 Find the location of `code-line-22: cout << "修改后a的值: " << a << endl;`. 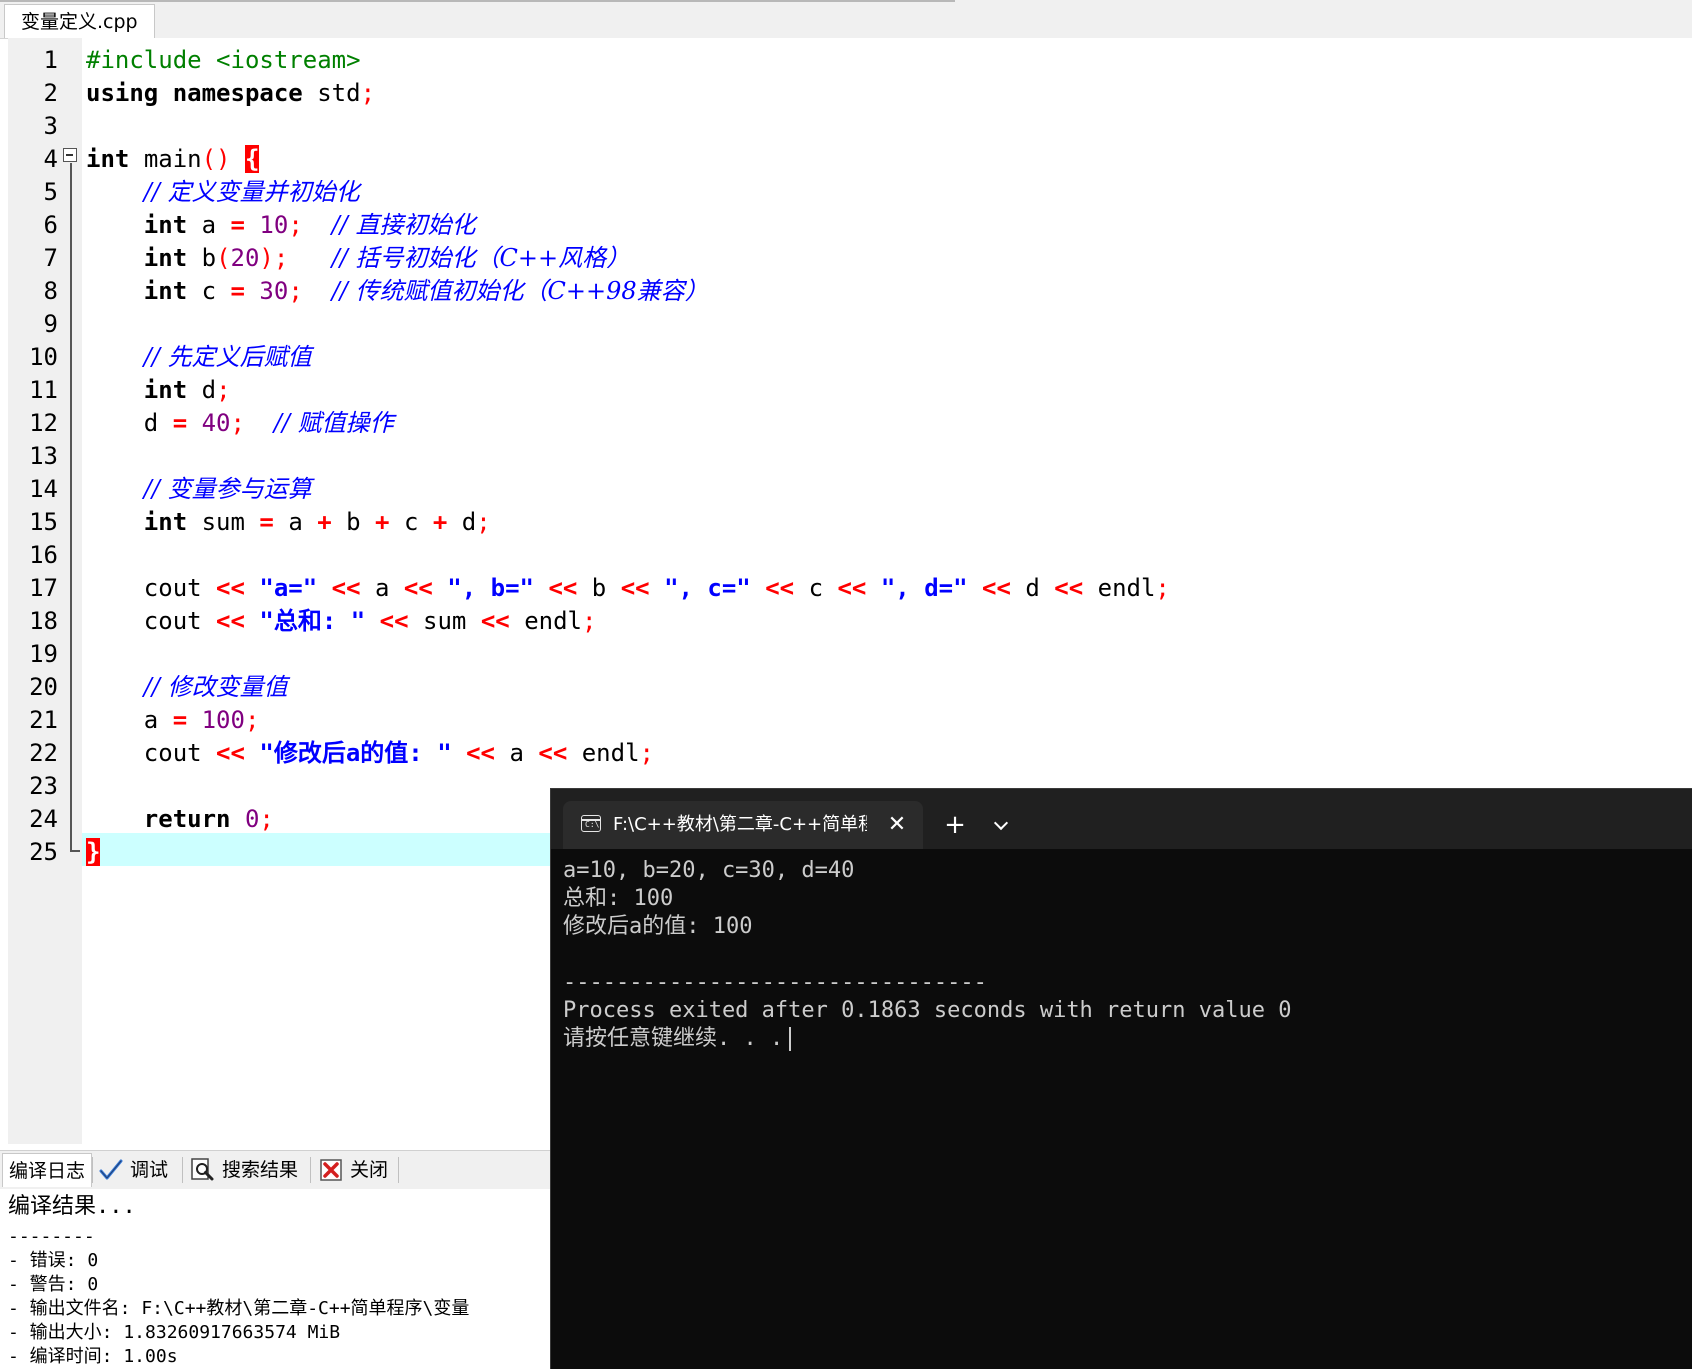

code-line-22: cout << "修改后a的值: " << a << endl; is located at coordinates (370, 753).